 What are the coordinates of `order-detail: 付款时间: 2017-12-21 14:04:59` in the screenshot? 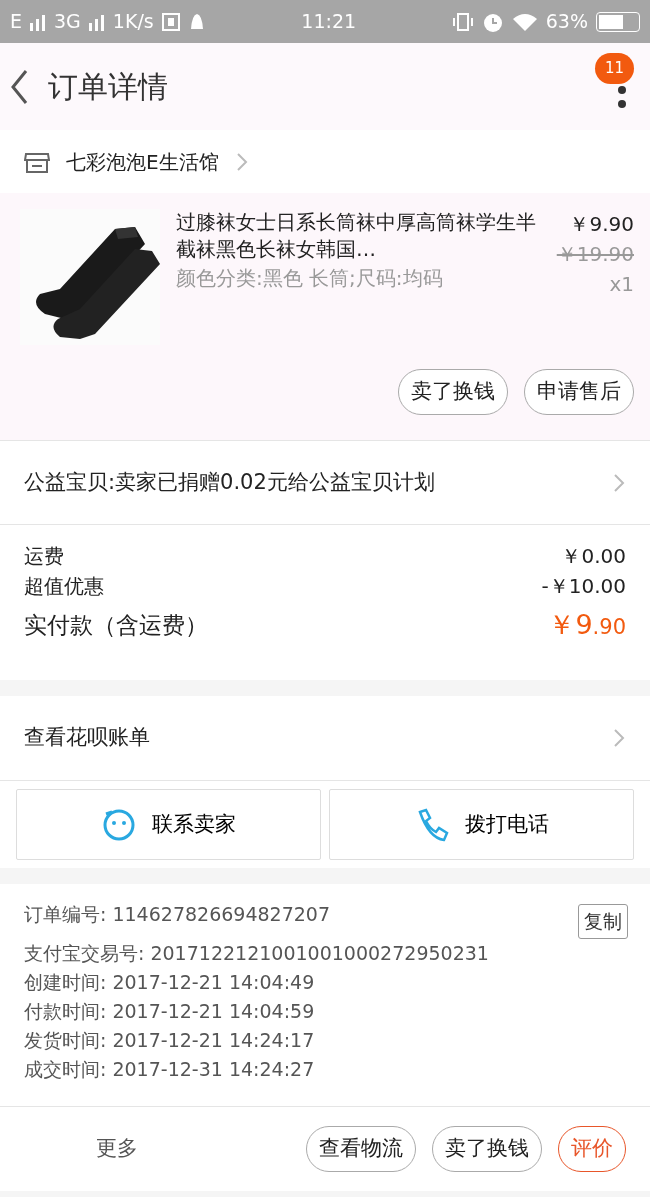 It's located at (169, 1011).